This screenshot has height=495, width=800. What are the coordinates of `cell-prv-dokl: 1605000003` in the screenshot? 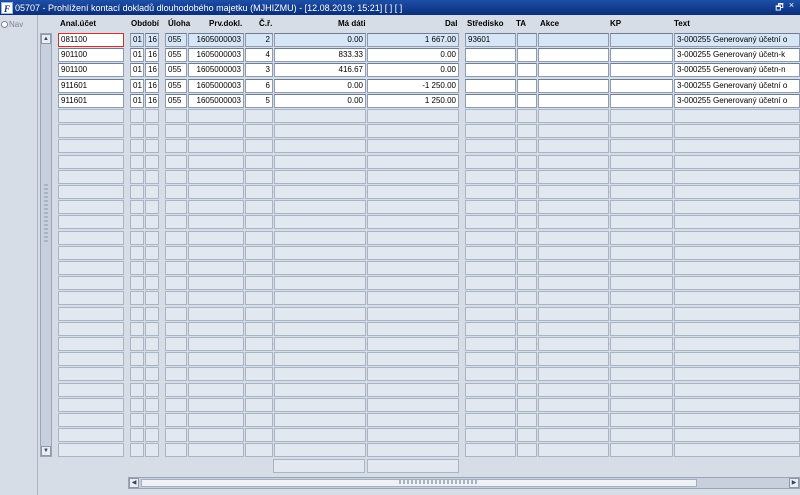 It's located at (216, 100).